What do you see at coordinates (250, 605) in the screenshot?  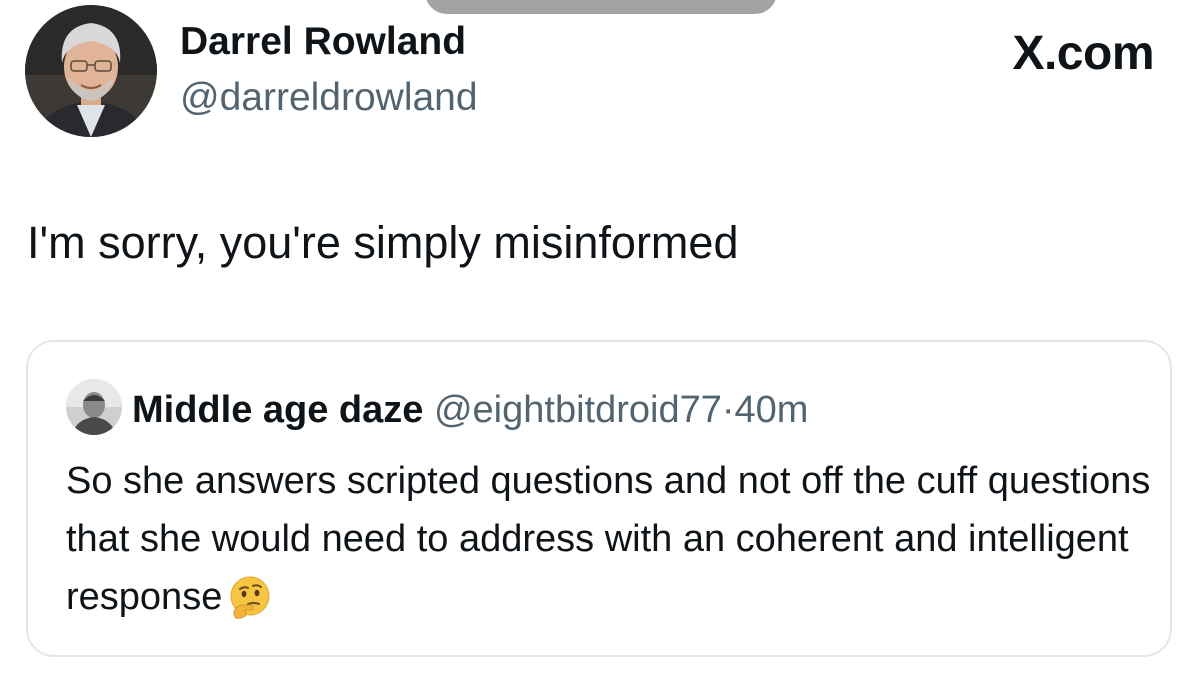 I see `thinking-face-icon` at bounding box center [250, 605].